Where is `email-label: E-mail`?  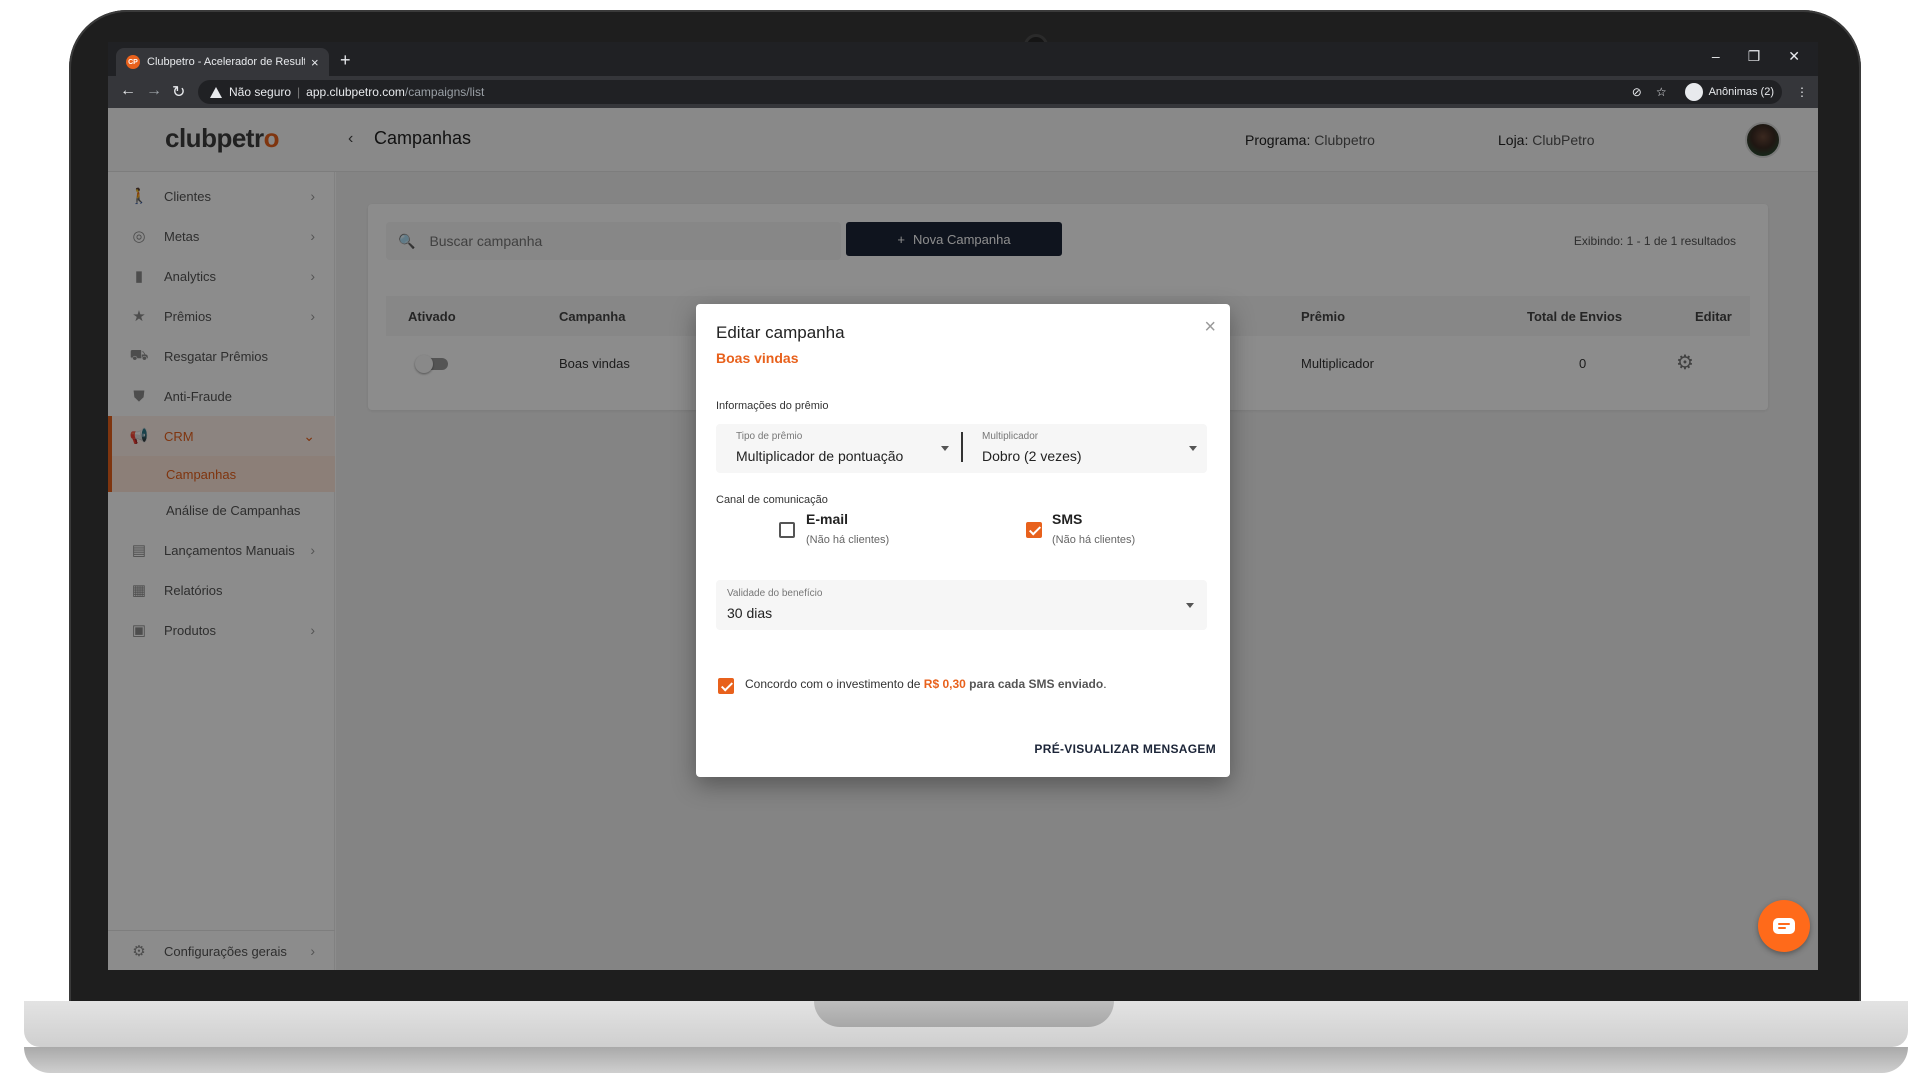 email-label: E-mail is located at coordinates (827, 519).